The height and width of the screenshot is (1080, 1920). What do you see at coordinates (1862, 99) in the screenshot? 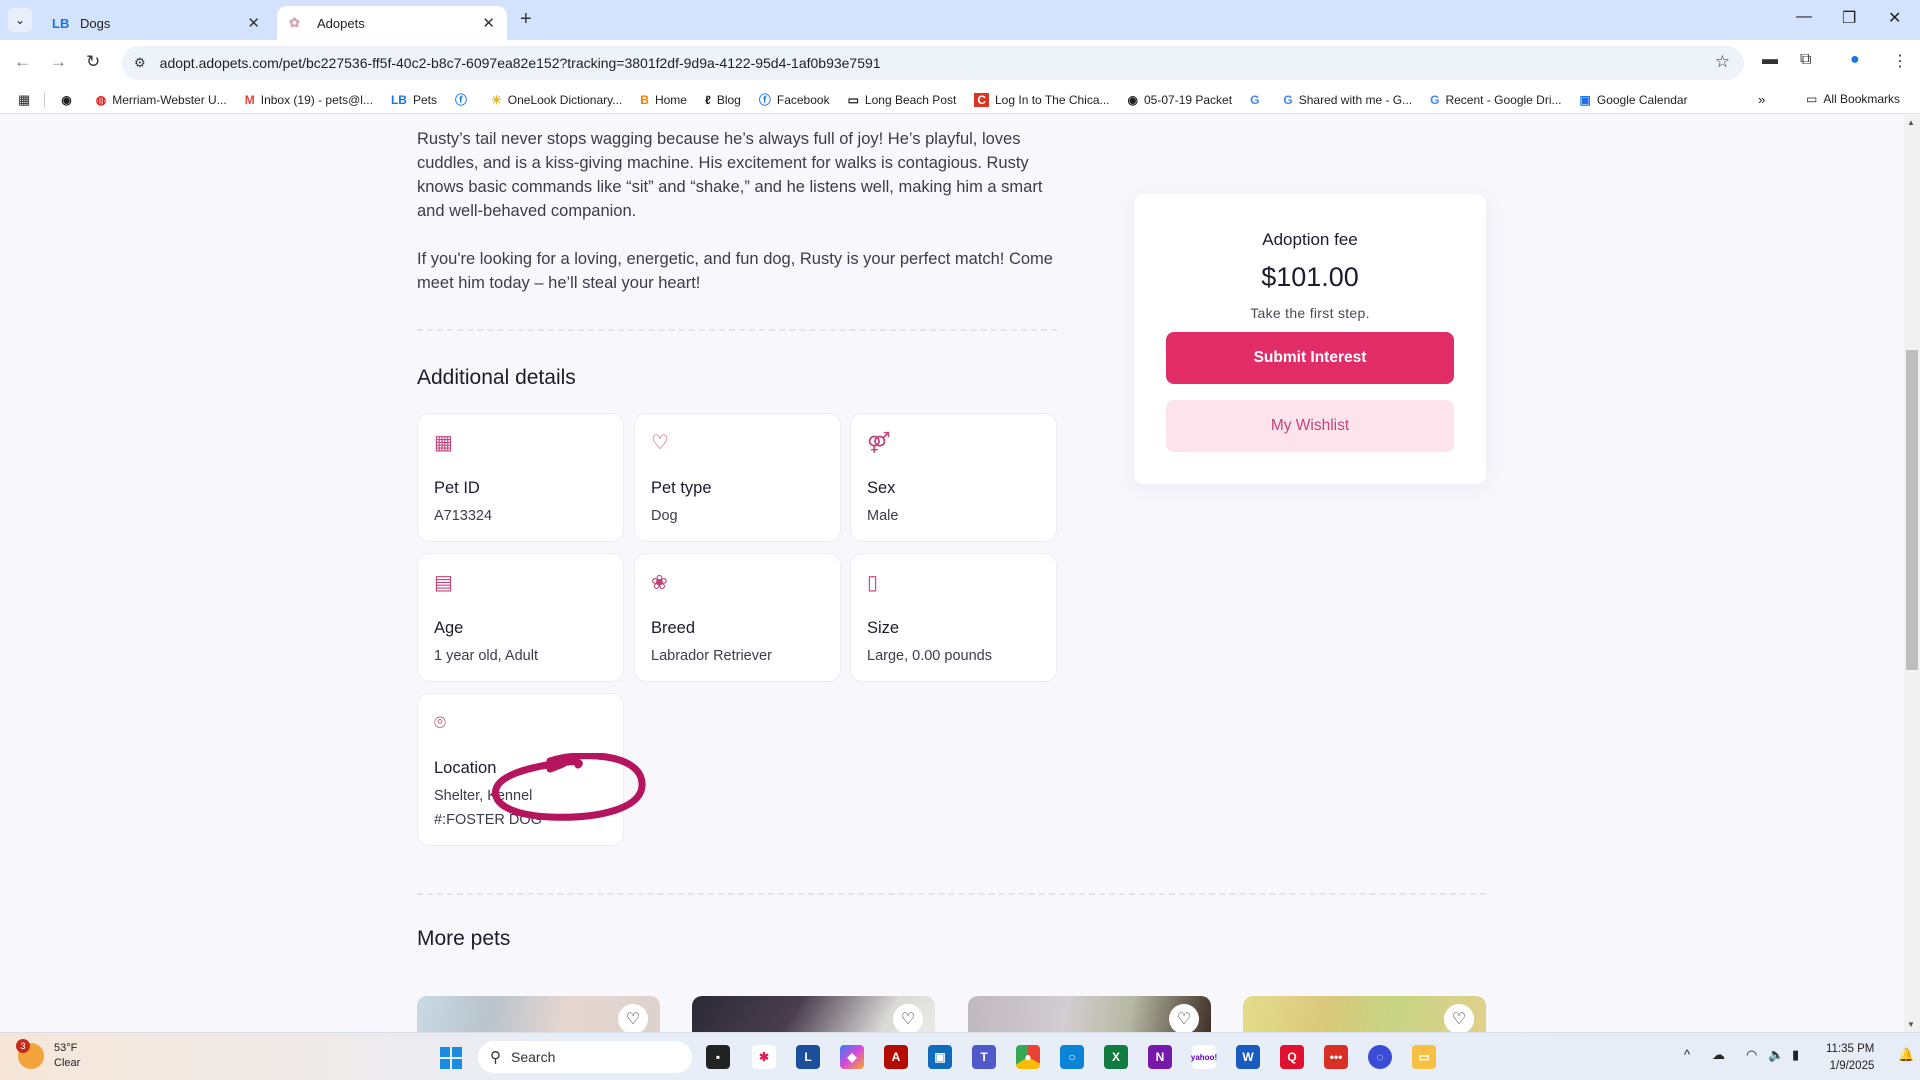
I see `all-bookmarks-label: All Bookmarks` at bounding box center [1862, 99].